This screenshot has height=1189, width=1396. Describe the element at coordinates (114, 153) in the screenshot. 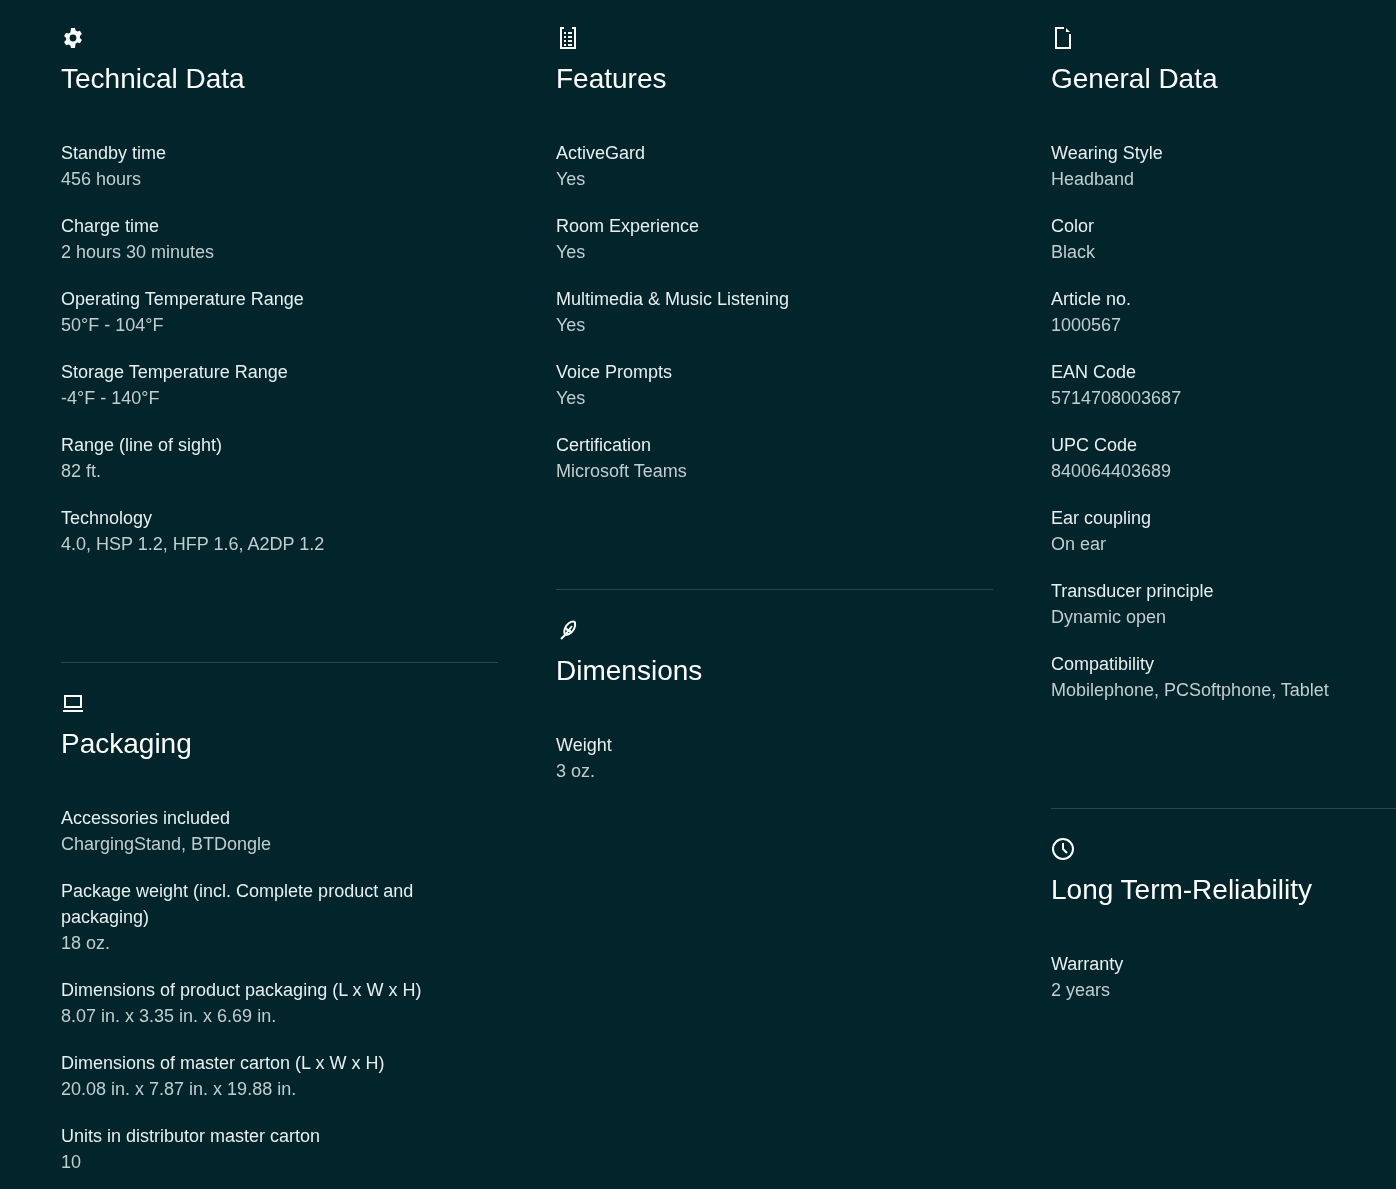

I see `spec-label: Standby time` at that location.